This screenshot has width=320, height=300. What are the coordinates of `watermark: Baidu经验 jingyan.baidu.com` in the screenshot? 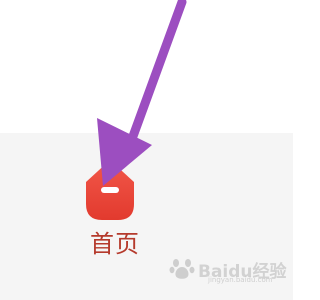 It's located at (229, 269).